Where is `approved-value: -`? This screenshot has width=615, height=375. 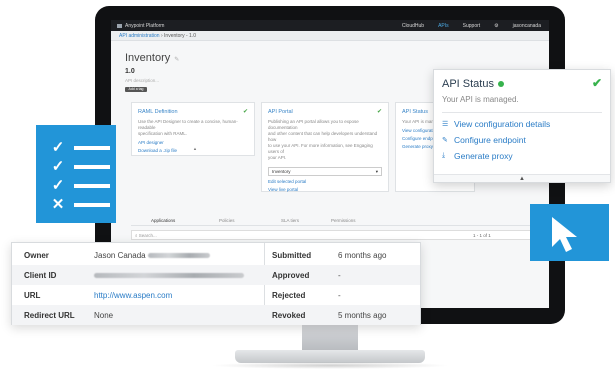
approved-value: - is located at coordinates (339, 275).